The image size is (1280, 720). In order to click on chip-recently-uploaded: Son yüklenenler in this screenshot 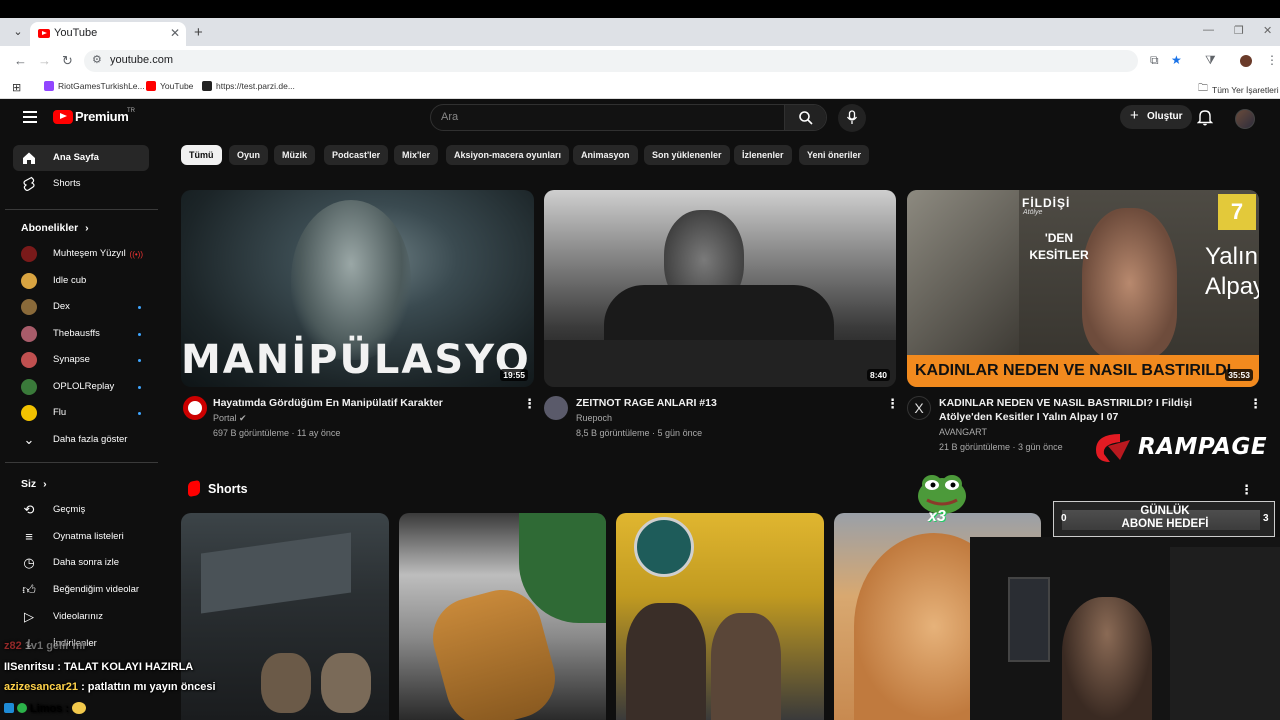, I will do `click(687, 155)`.